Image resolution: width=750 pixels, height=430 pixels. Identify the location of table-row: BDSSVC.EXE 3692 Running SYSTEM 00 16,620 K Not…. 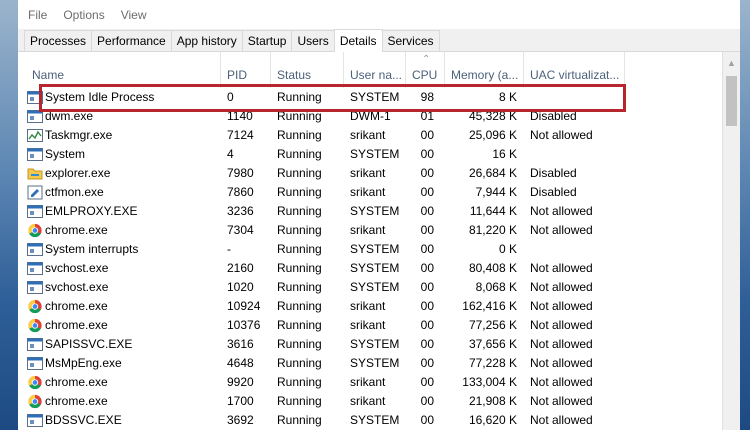
(370, 420).